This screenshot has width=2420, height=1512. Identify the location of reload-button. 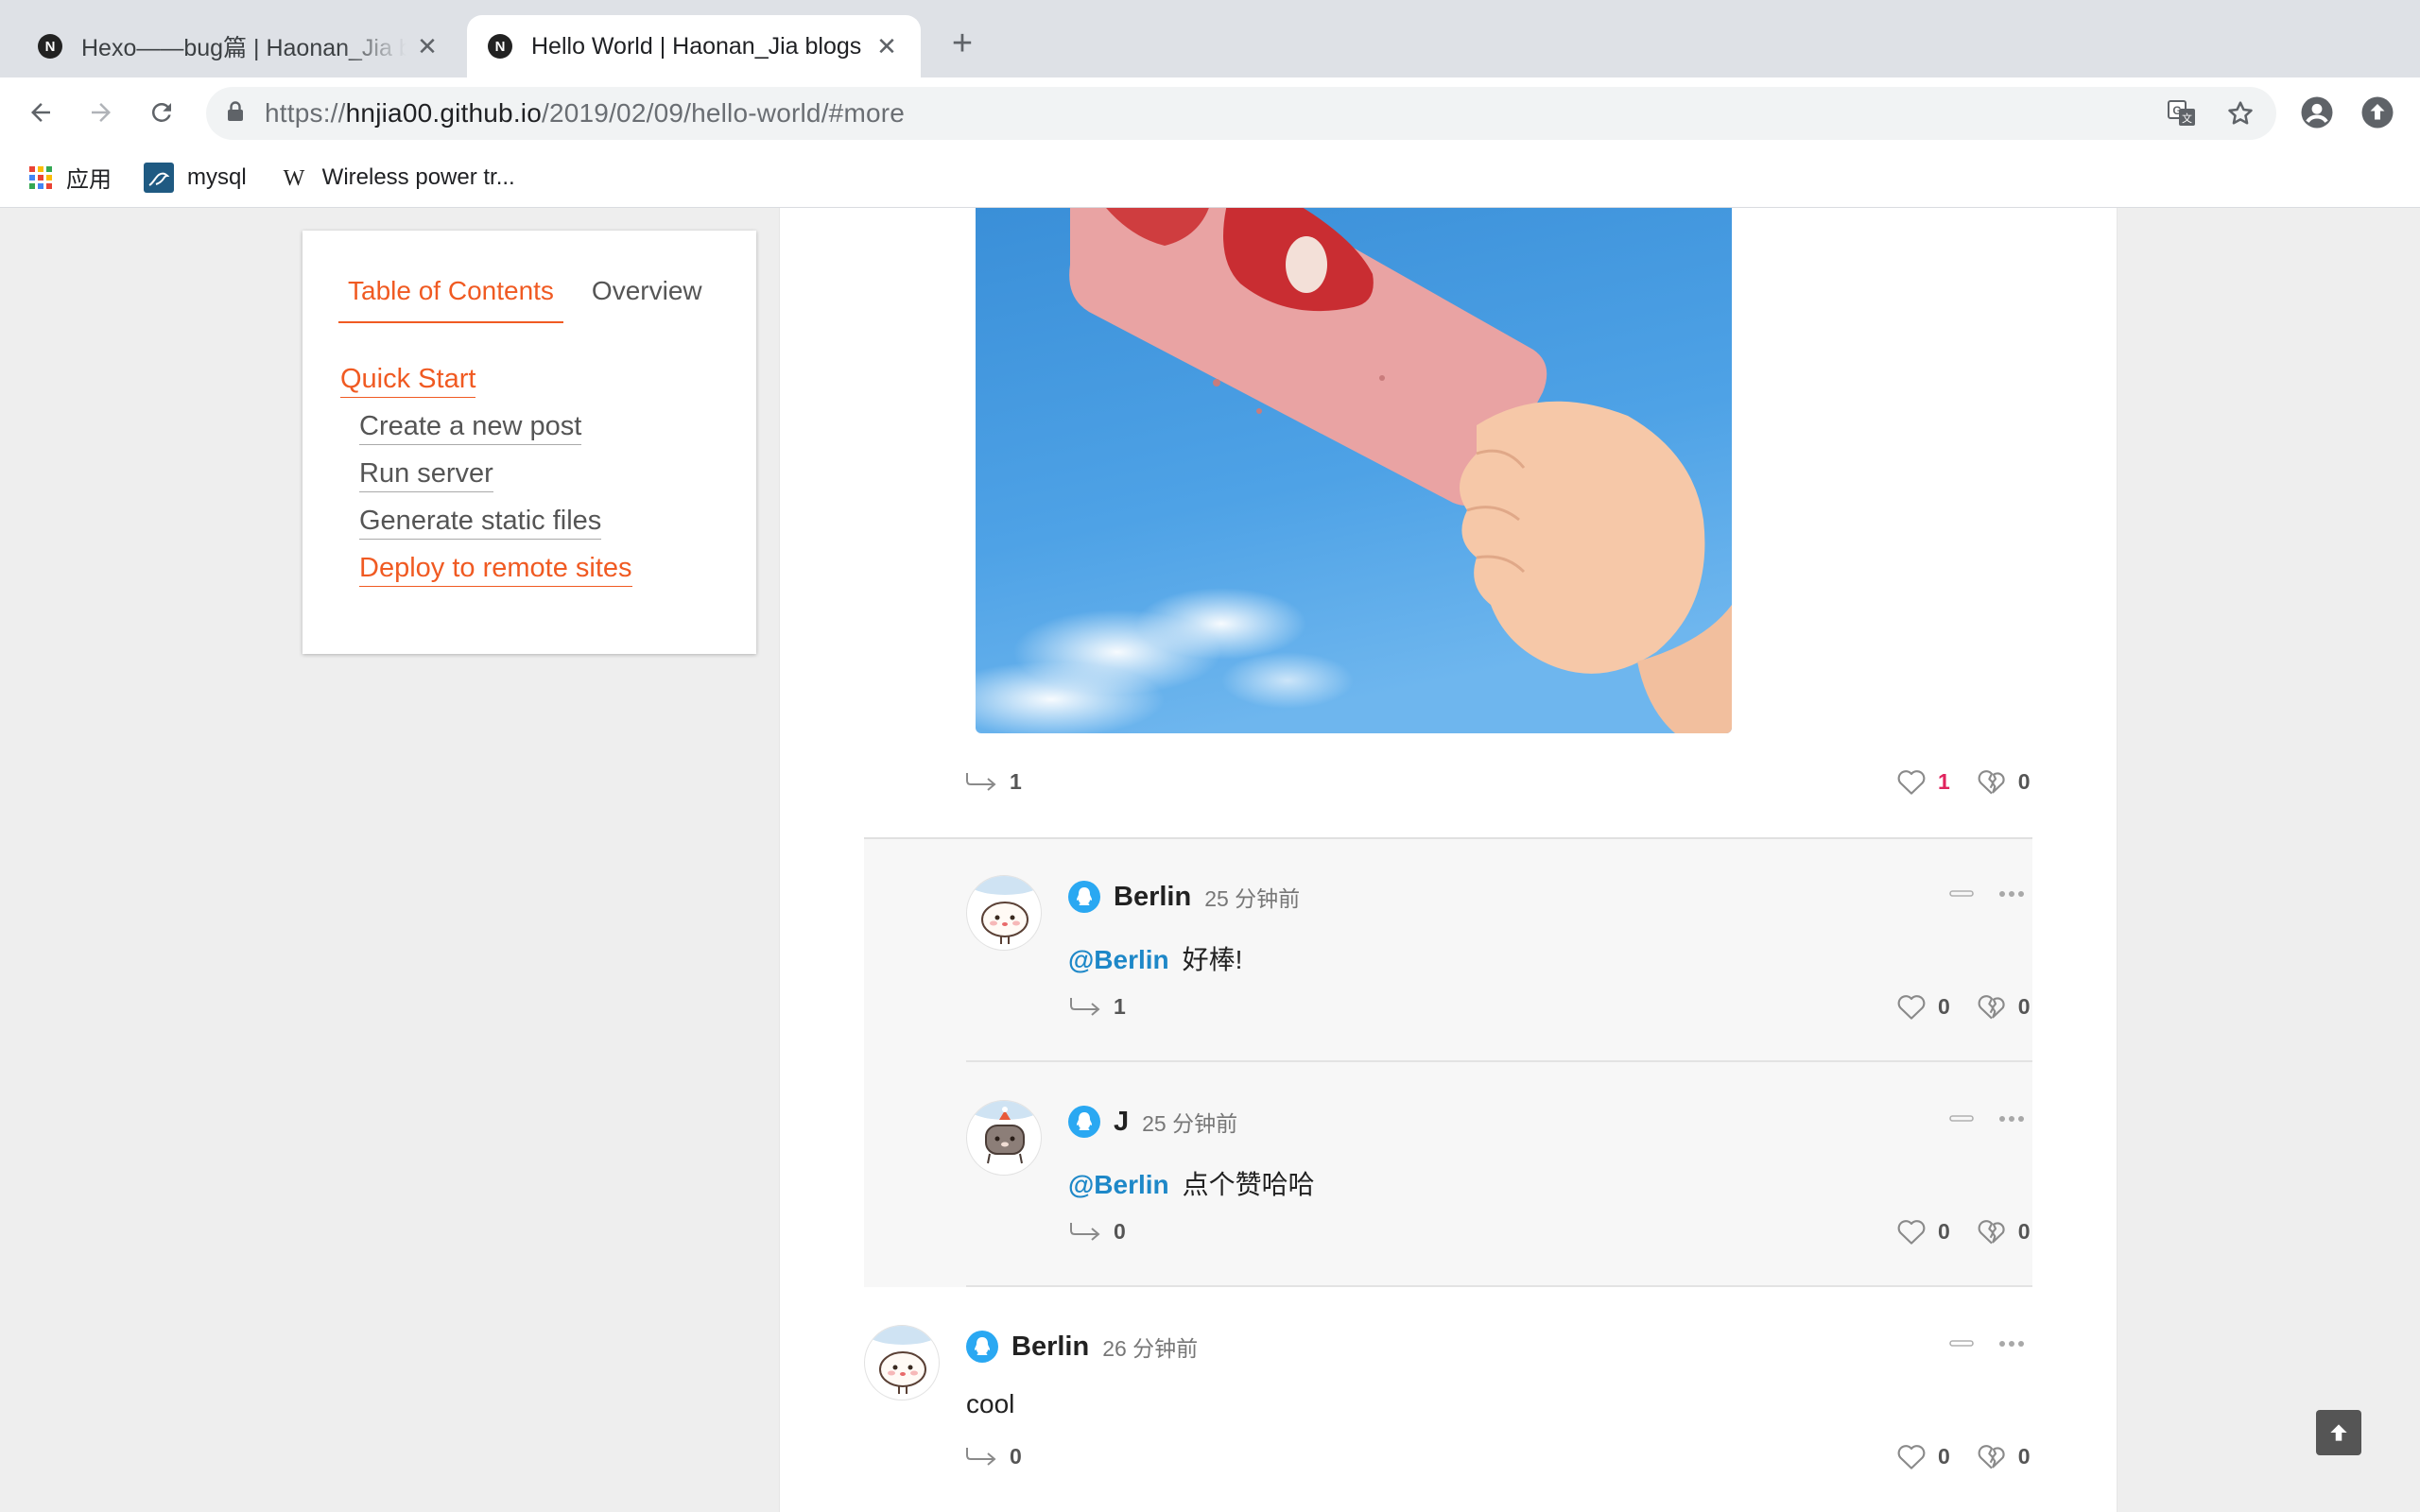
(161, 112).